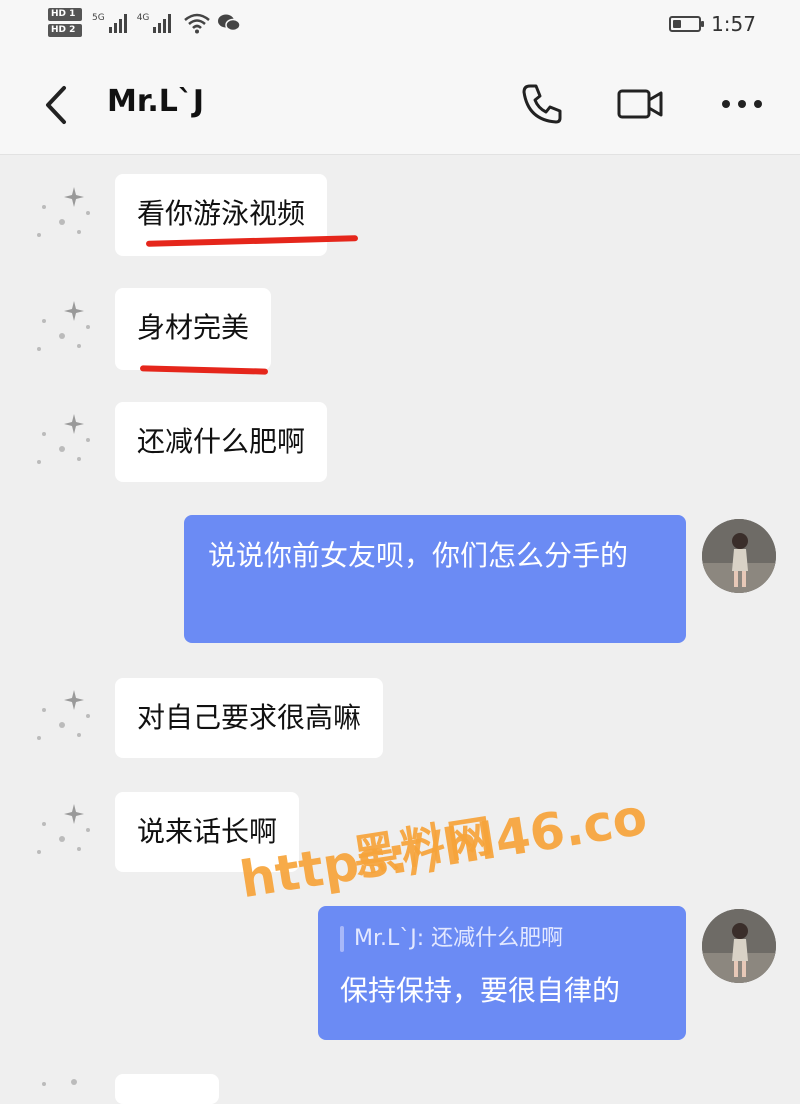 This screenshot has height=1104, width=800. What do you see at coordinates (480, 990) in the screenshot?
I see `message-text: 保持保持，要很自律的` at bounding box center [480, 990].